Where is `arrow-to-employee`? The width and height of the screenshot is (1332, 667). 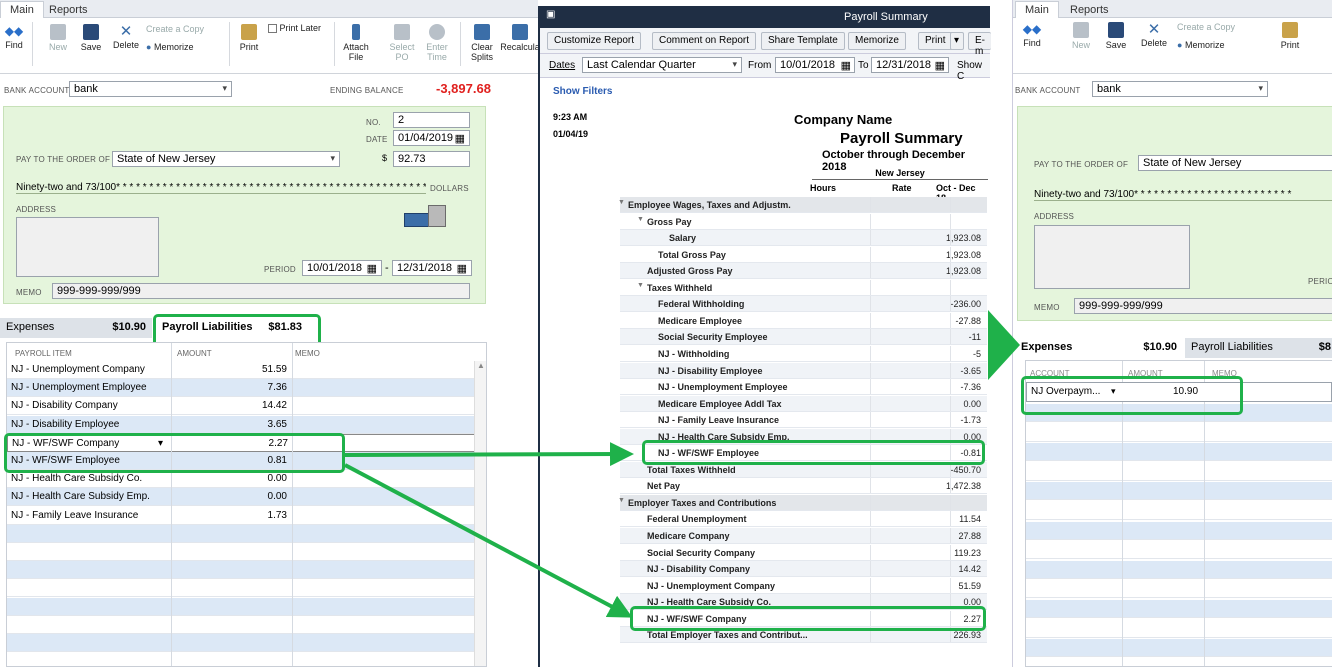
arrow-to-employee is located at coordinates (489, 454).